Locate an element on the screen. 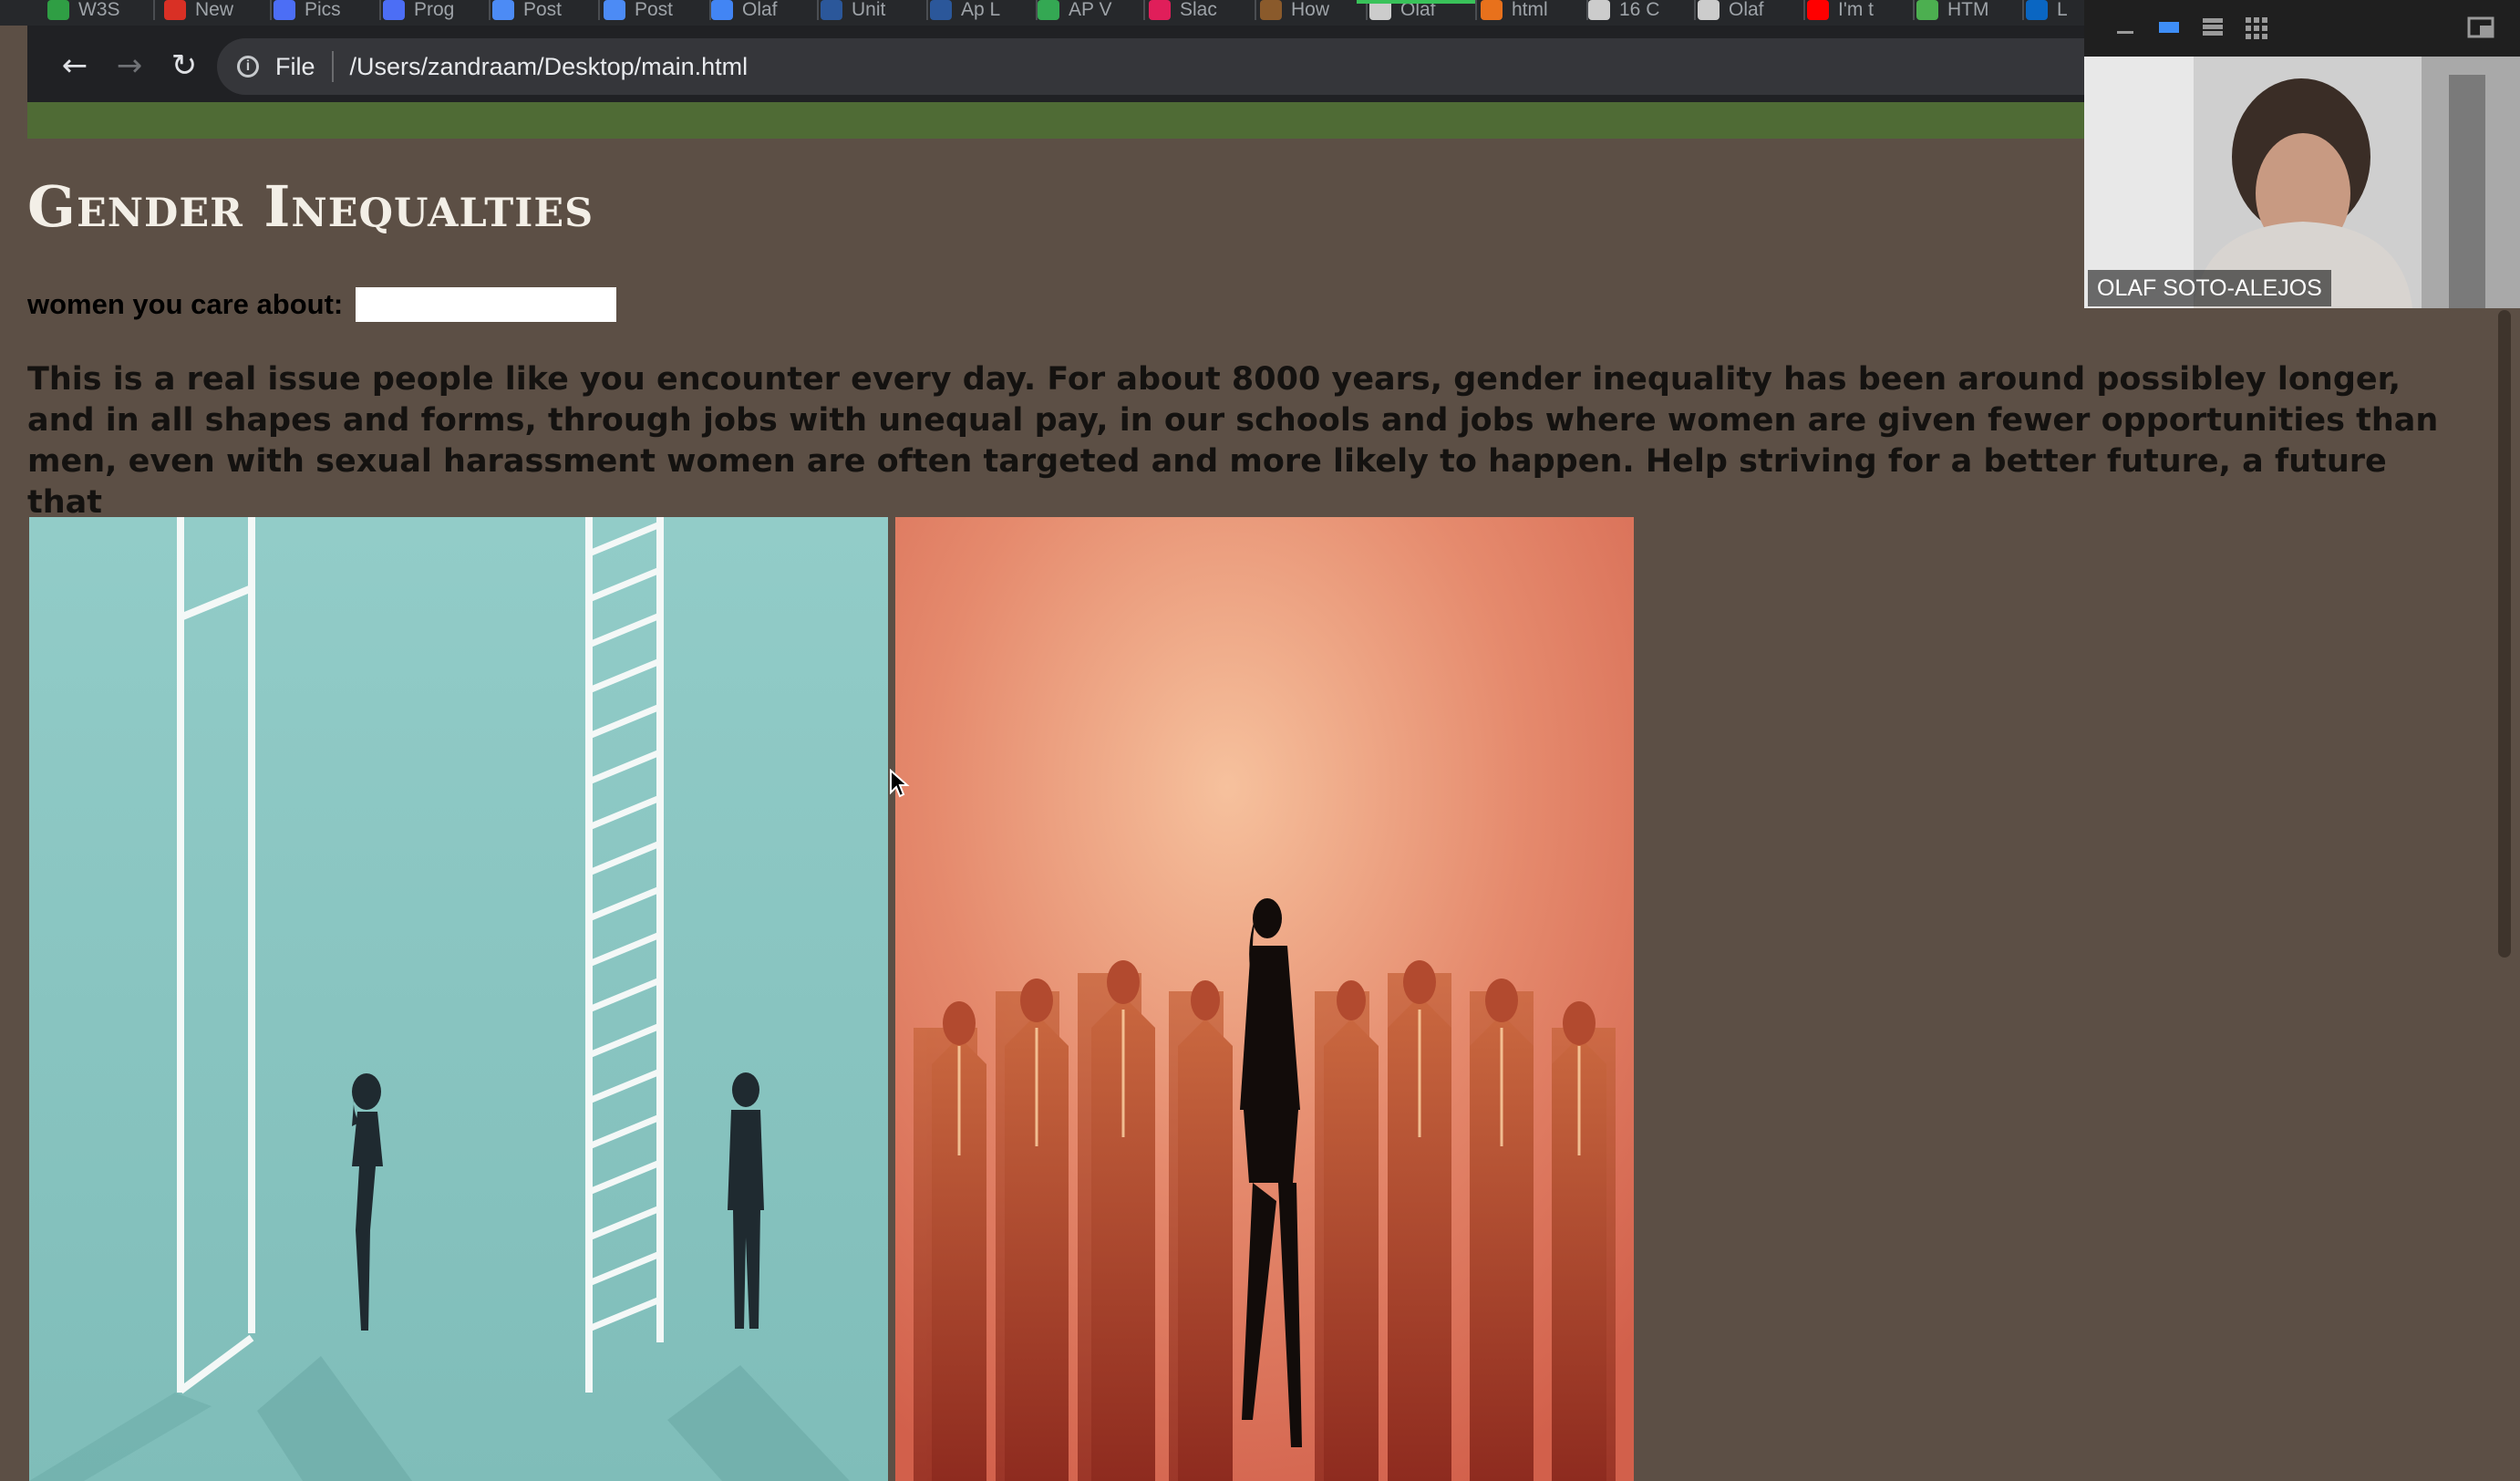  tab-label: New is located at coordinates (215, 10).